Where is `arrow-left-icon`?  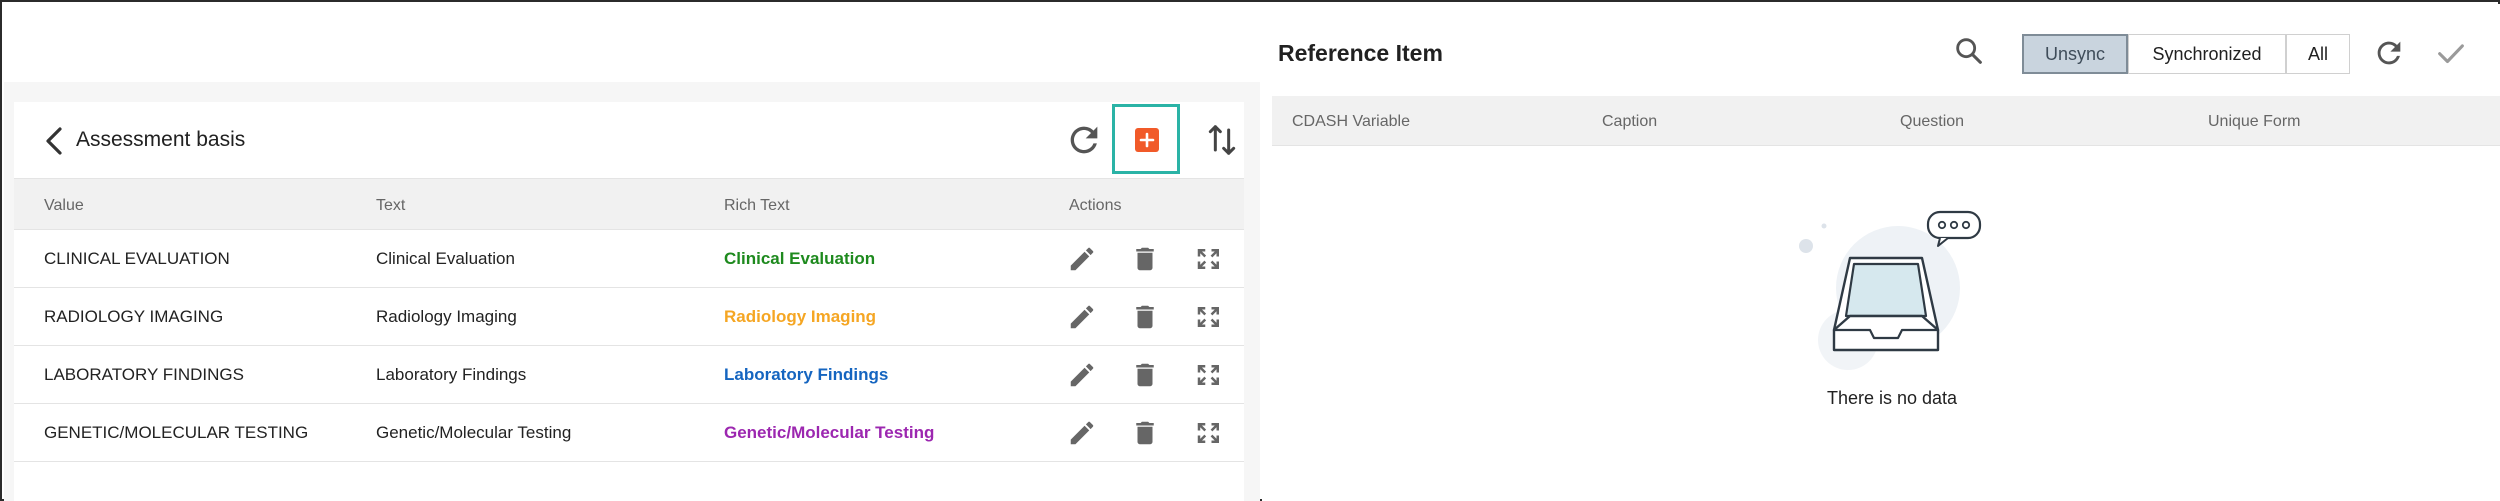 arrow-left-icon is located at coordinates (56, 141).